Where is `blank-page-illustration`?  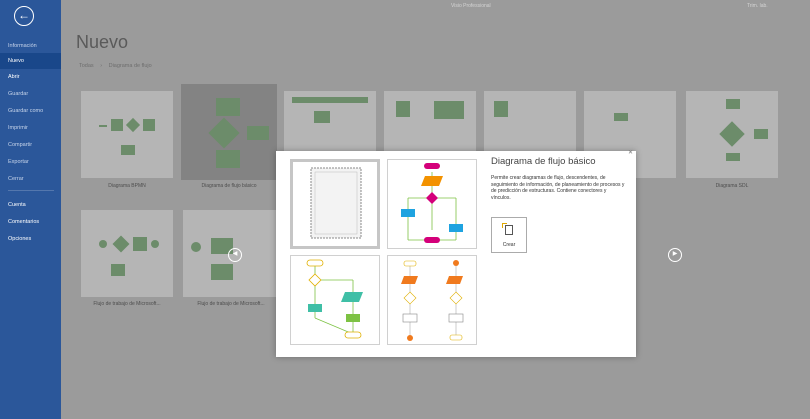 blank-page-illustration is located at coordinates (336, 203).